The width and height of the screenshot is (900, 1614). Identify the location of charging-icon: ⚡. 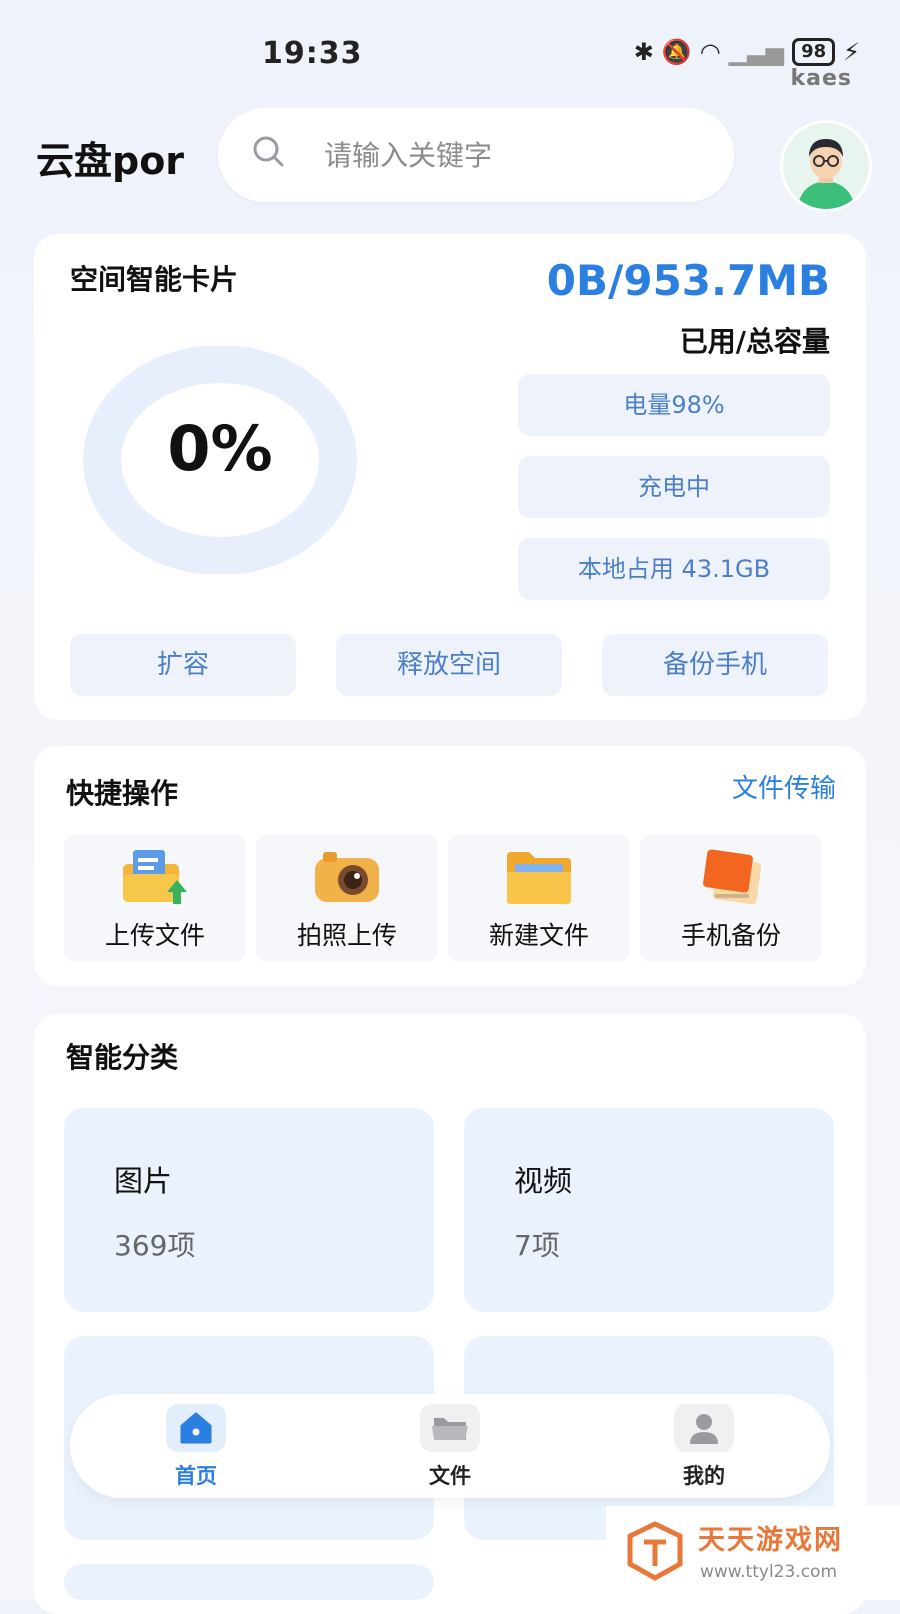
(851, 52).